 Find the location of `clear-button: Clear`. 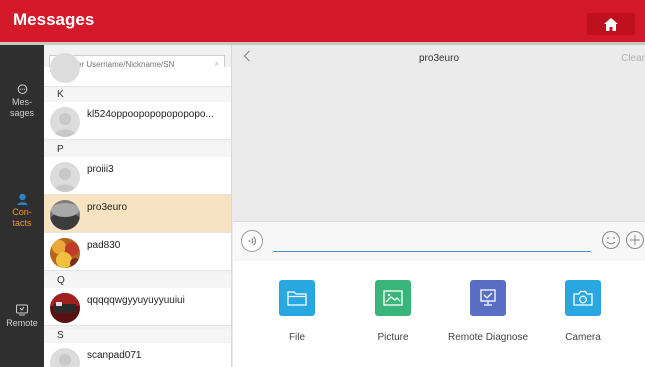

clear-button: Clear is located at coordinates (633, 58).